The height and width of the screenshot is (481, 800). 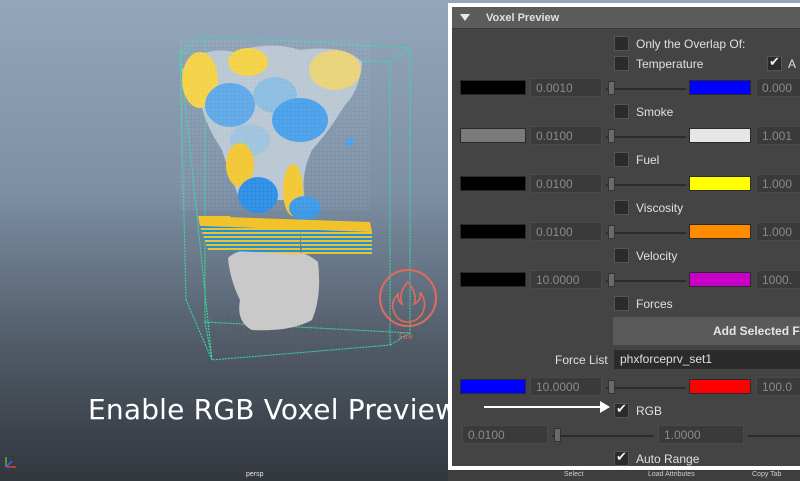 What do you see at coordinates (523, 18) in the screenshot?
I see `panel-title: Voxel Preview` at bounding box center [523, 18].